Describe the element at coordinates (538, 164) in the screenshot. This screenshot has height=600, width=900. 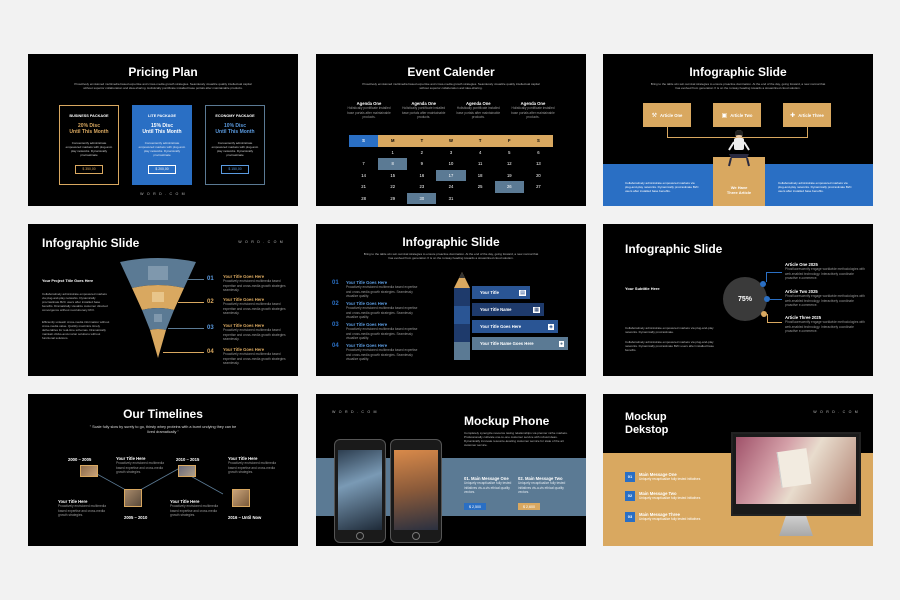
I see `calendar-day: 13` at that location.